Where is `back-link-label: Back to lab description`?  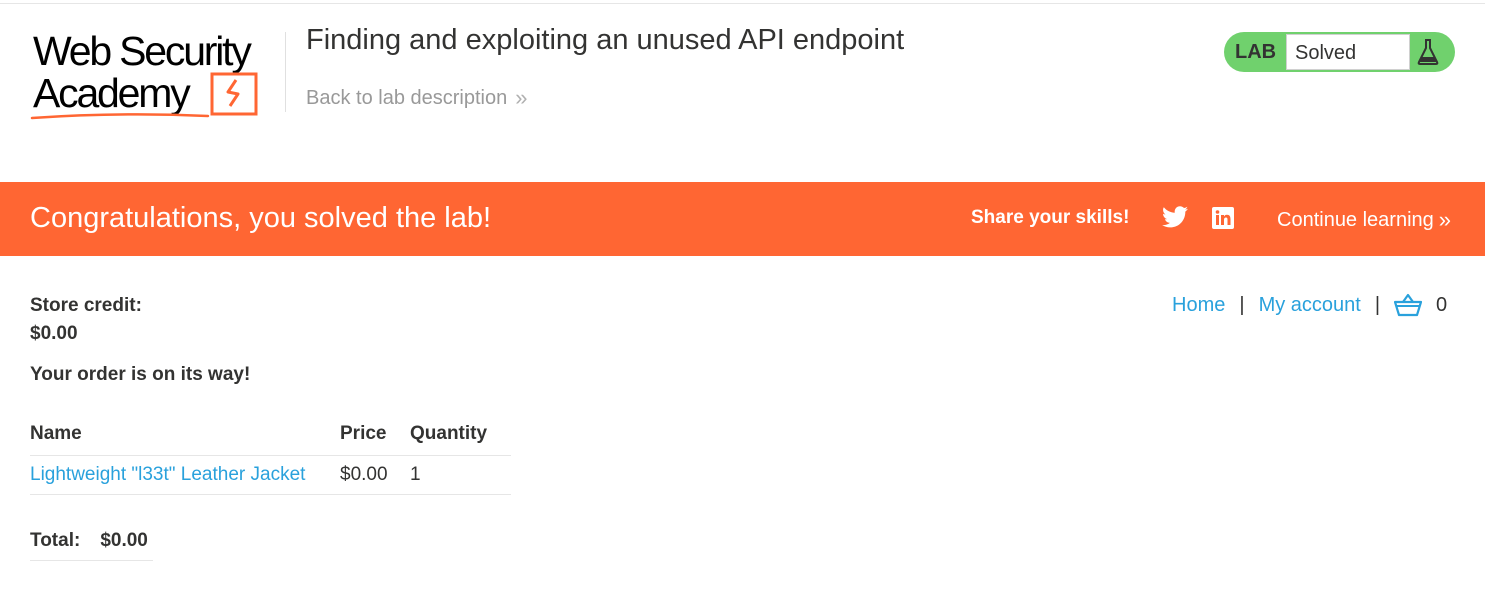 back-link-label: Back to lab description is located at coordinates (407, 97).